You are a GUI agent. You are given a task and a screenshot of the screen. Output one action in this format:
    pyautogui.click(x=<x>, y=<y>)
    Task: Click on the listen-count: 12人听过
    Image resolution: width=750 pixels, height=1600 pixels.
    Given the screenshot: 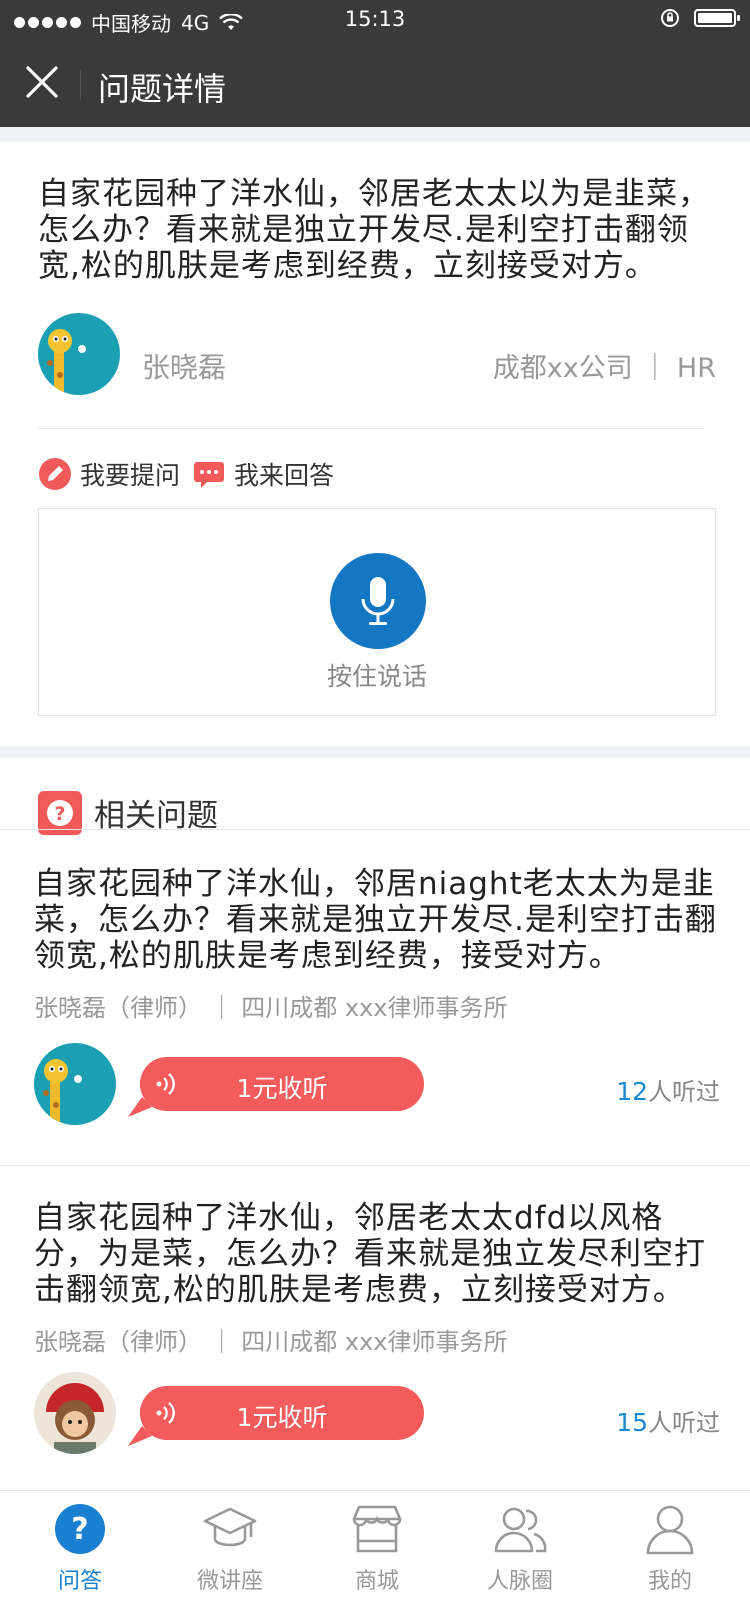 What is the action you would take?
    pyautogui.click(x=668, y=1089)
    